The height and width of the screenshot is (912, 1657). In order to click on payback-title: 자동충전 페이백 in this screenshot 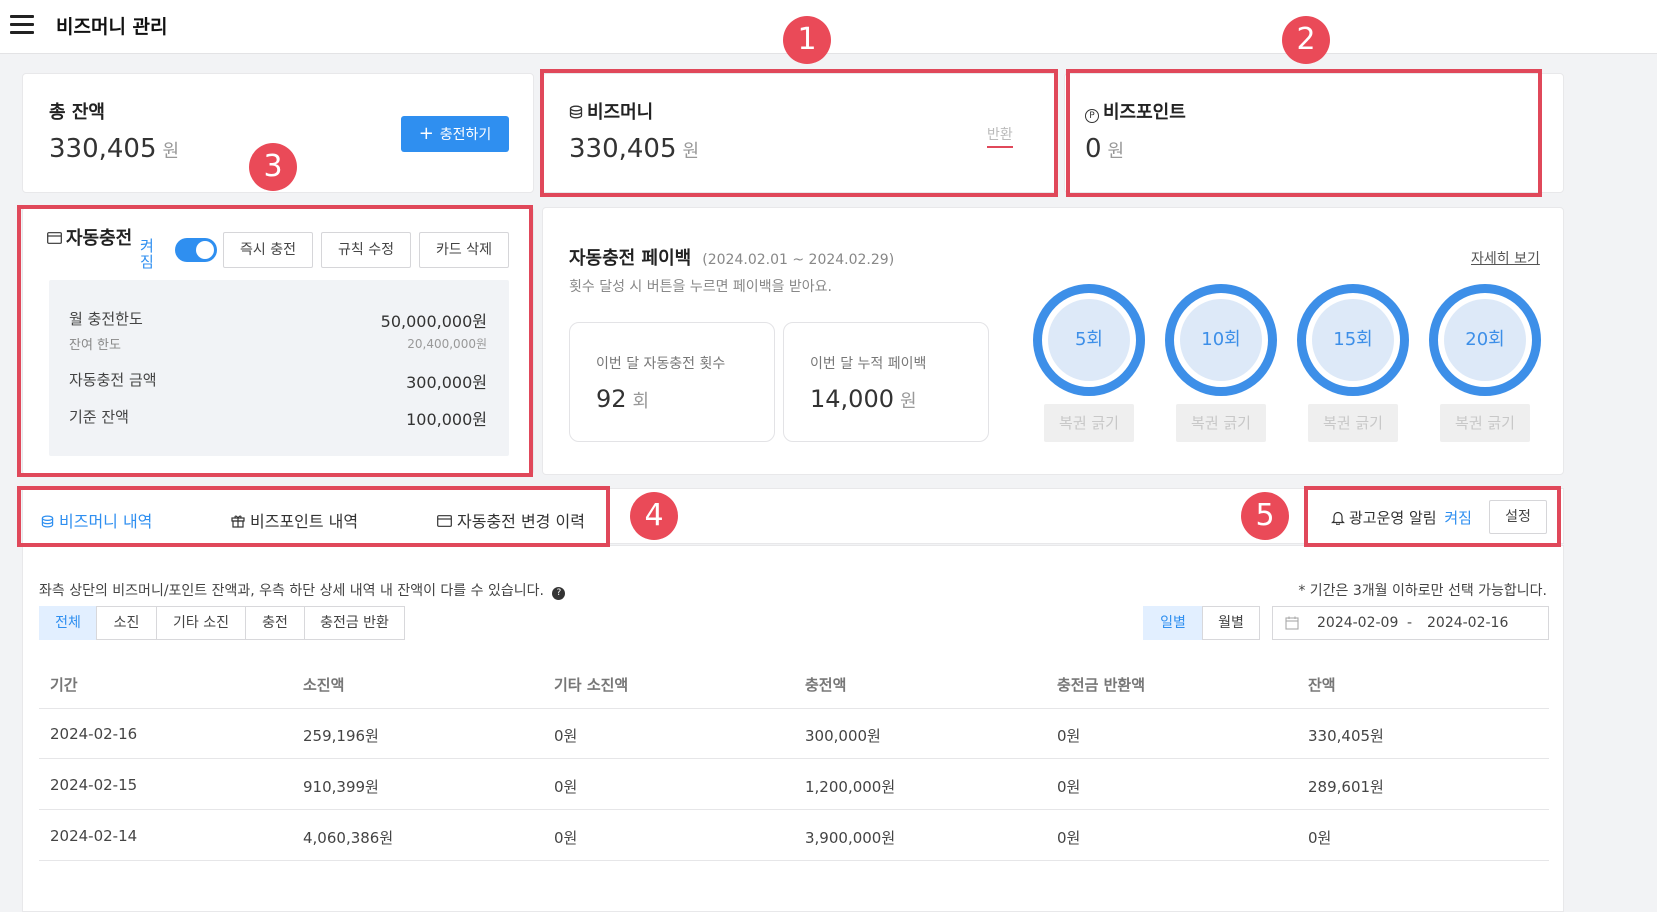, I will do `click(630, 258)`.